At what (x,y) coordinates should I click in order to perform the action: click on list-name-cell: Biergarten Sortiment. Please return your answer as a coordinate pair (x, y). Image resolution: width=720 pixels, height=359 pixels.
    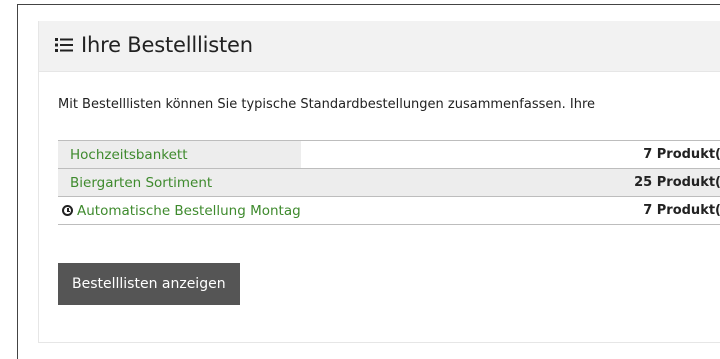
    Looking at the image, I should click on (179, 182).